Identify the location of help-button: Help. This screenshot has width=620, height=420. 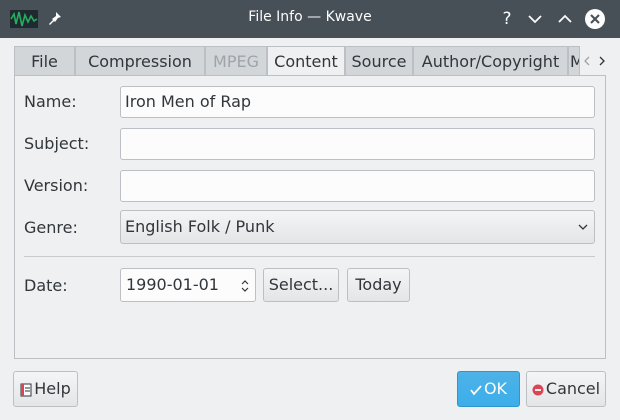
(45, 389).